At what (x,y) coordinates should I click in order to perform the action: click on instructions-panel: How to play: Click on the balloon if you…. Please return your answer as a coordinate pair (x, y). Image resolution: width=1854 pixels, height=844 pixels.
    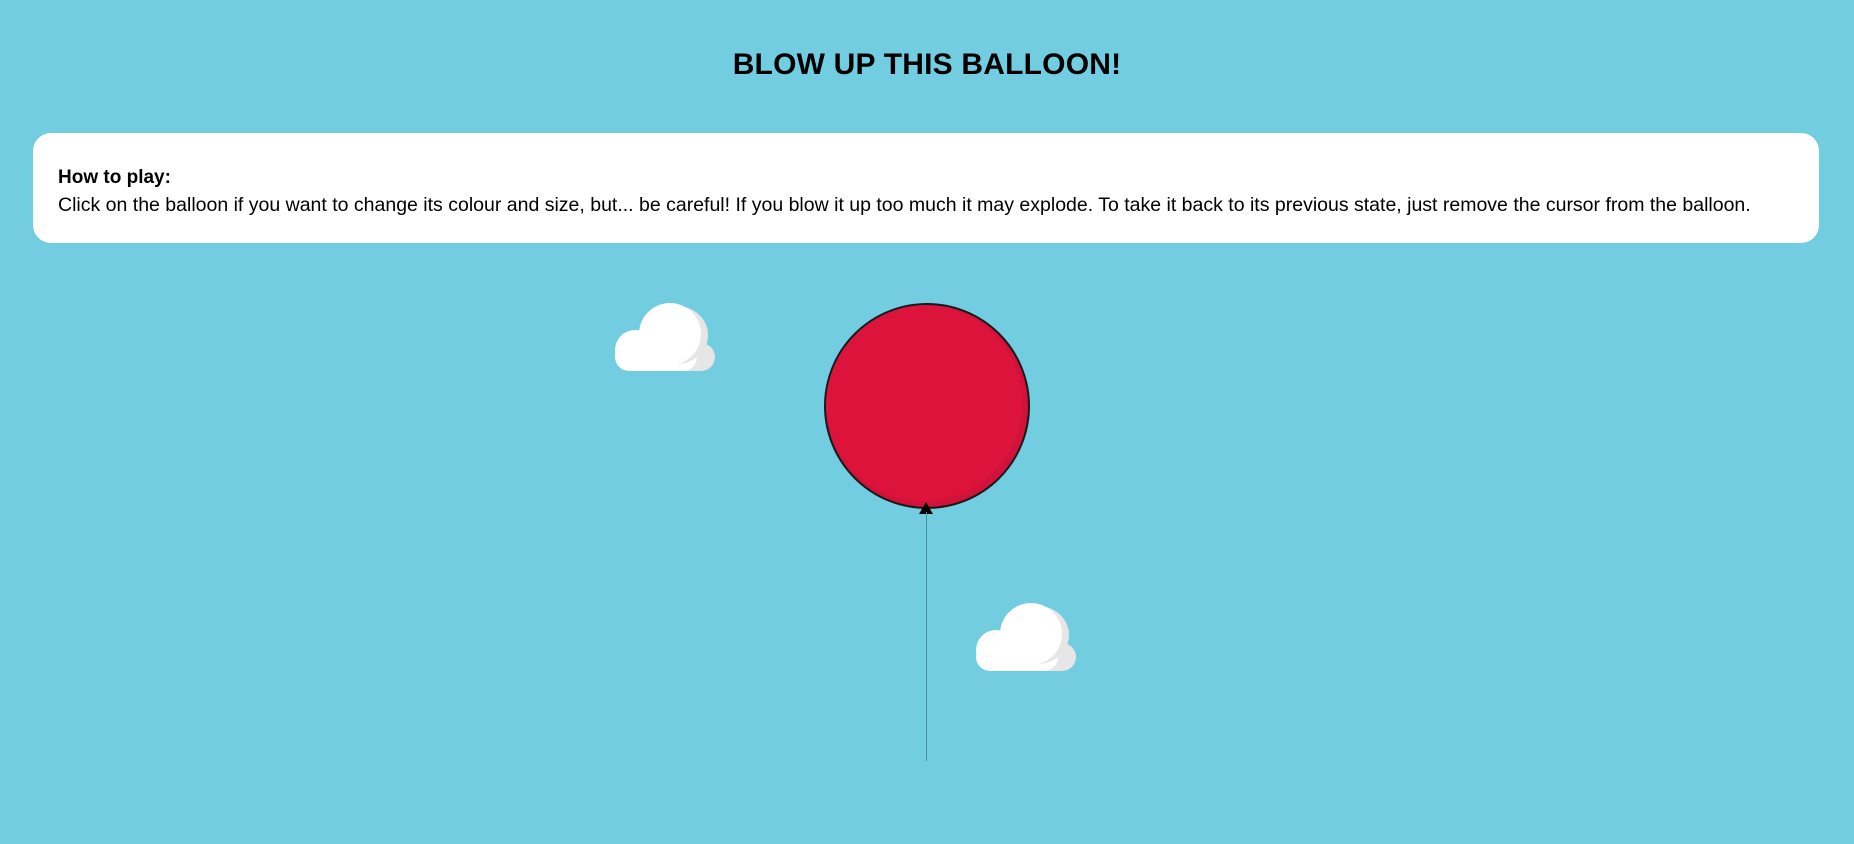
    Looking at the image, I should click on (926, 188).